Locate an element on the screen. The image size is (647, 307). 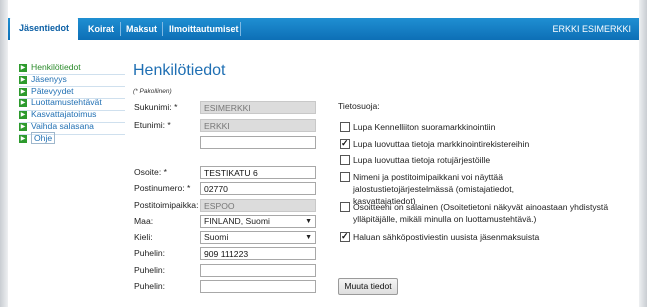
page-shadow-left is located at coordinates (4, 153).